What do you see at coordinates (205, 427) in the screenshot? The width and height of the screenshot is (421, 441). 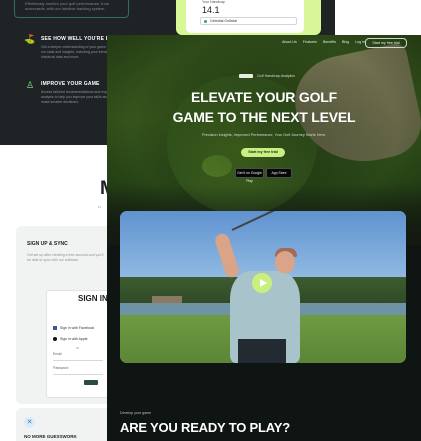 I see `ready-title: ARE YOU READY TO PLAY?` at bounding box center [205, 427].